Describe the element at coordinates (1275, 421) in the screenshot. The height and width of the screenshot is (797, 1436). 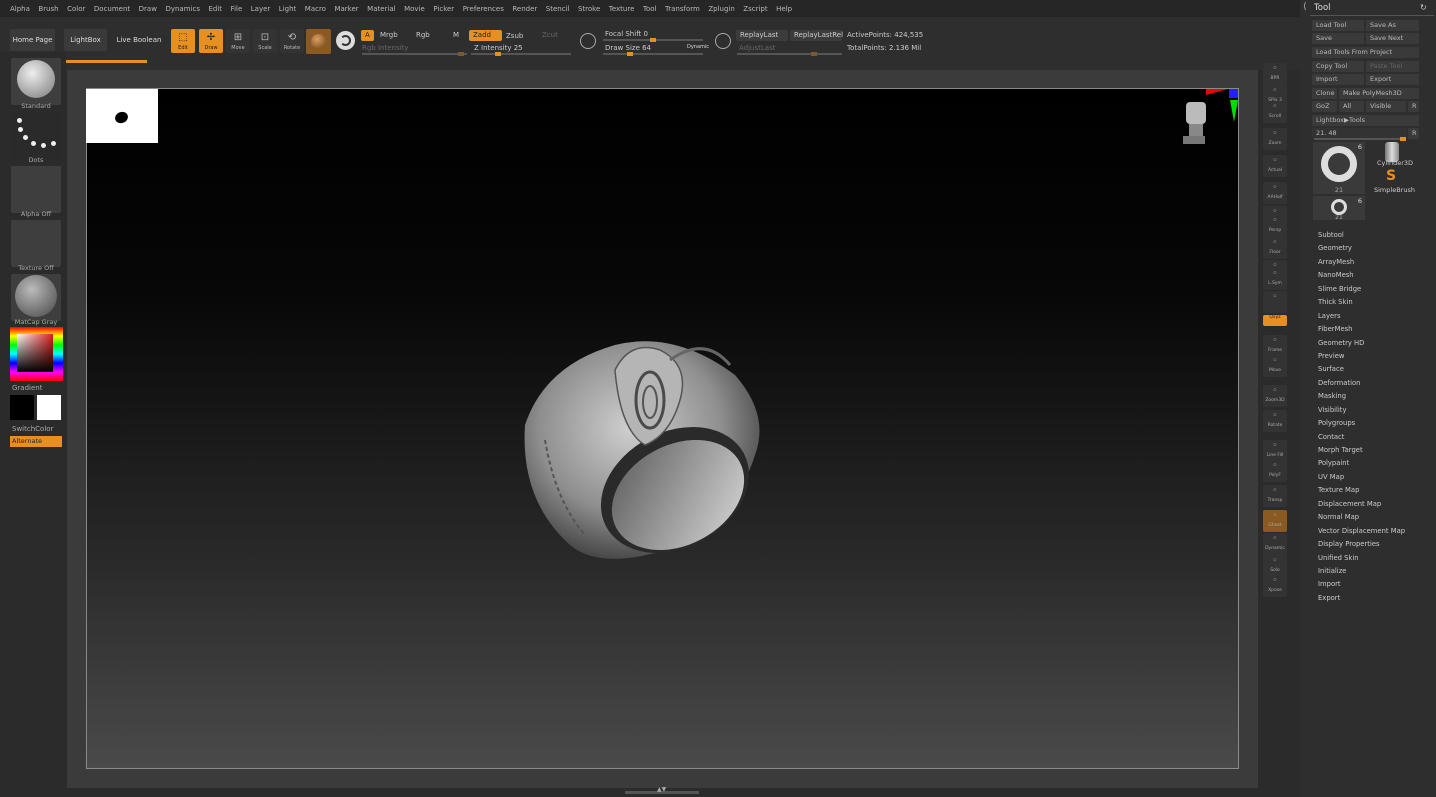
I see `rotate-button: ◦ Rotate` at that location.